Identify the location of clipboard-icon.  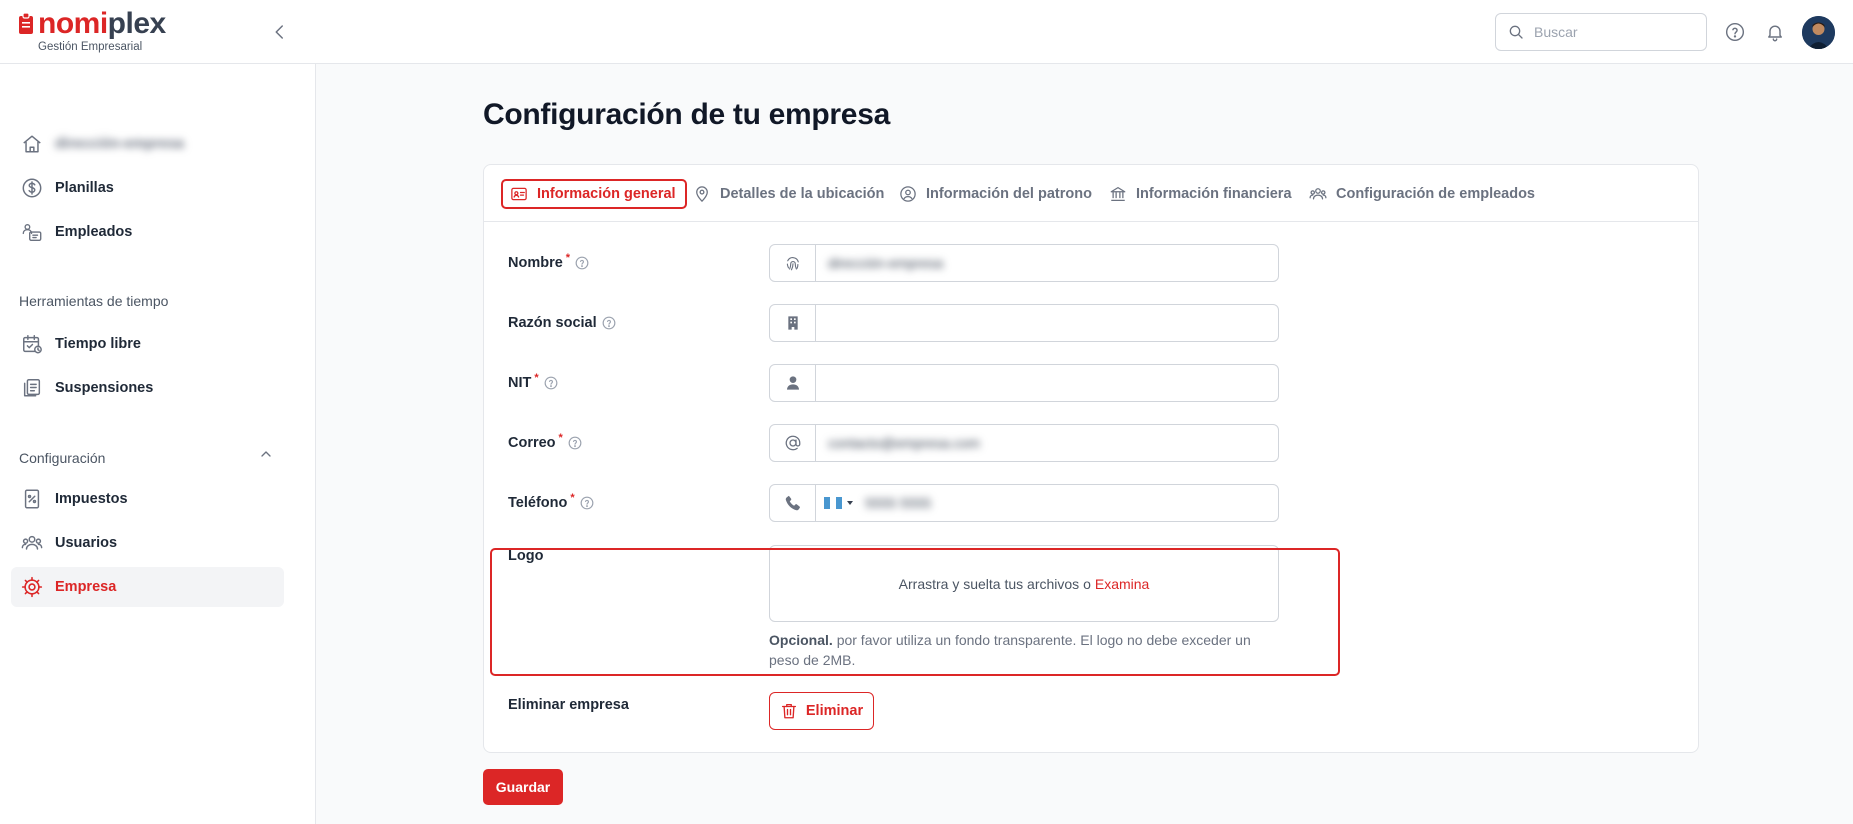
(32, 388).